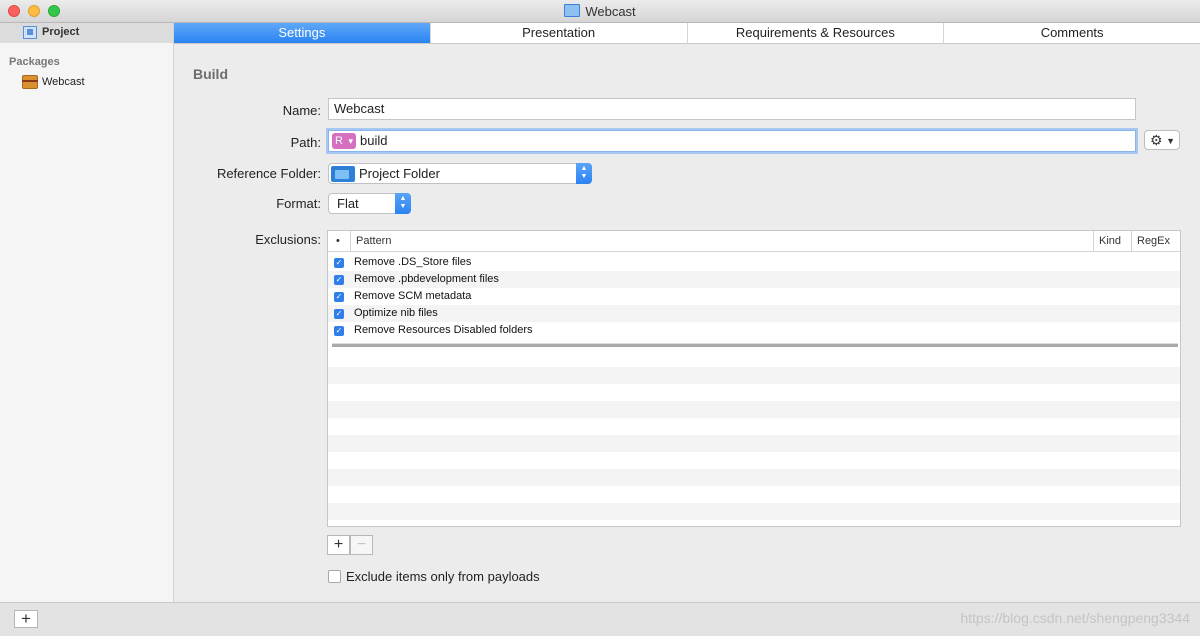  What do you see at coordinates (1071, 33) in the screenshot?
I see `tab-comments: Comments` at bounding box center [1071, 33].